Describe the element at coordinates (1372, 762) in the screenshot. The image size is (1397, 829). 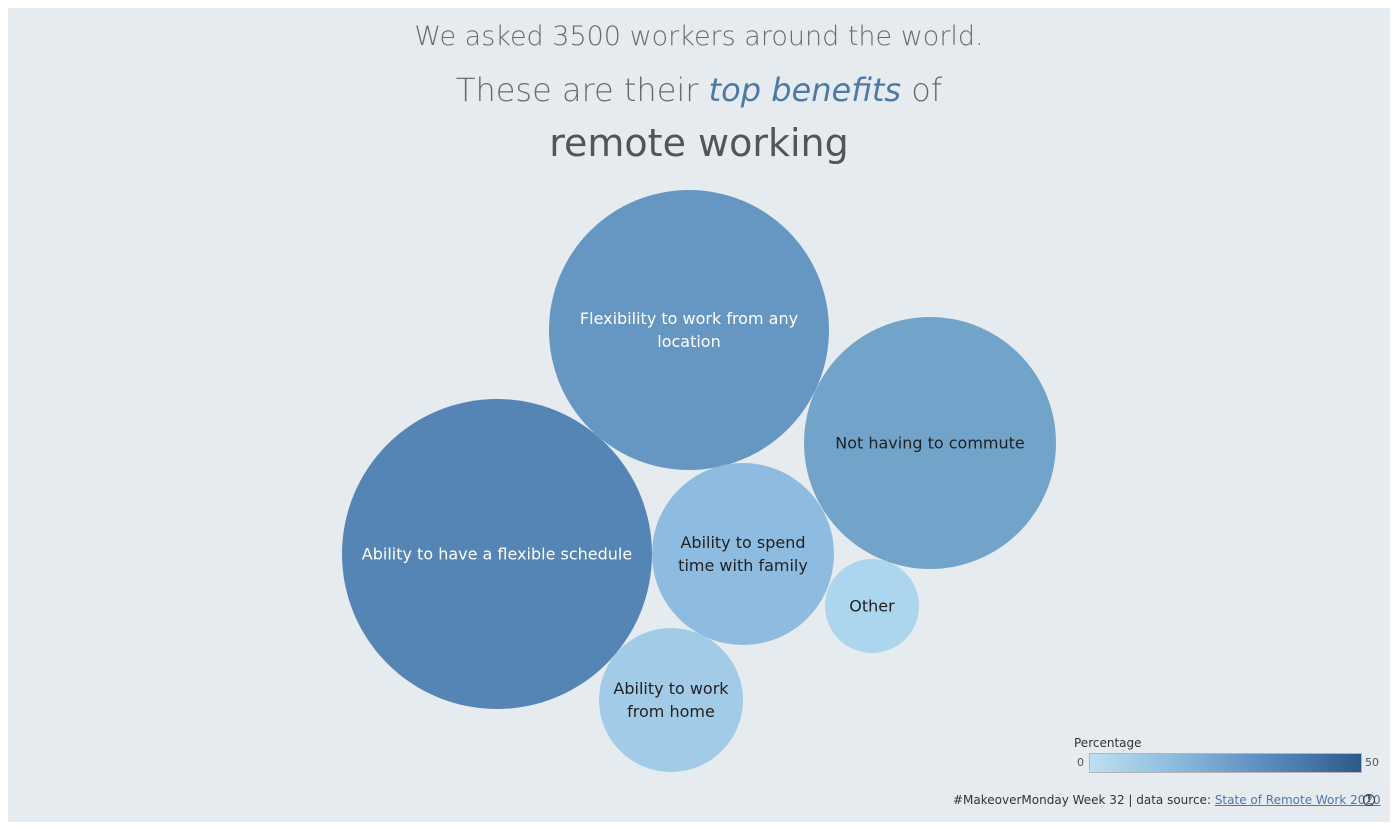
I see `legend-max-label: 50` at that location.